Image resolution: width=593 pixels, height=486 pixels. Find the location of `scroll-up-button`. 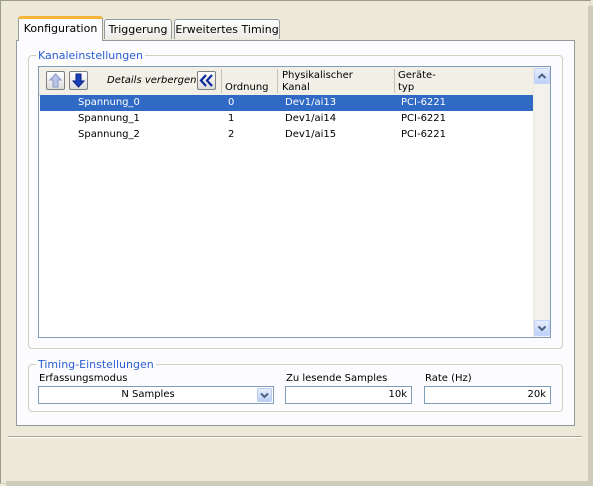

scroll-up-button is located at coordinates (542, 76).